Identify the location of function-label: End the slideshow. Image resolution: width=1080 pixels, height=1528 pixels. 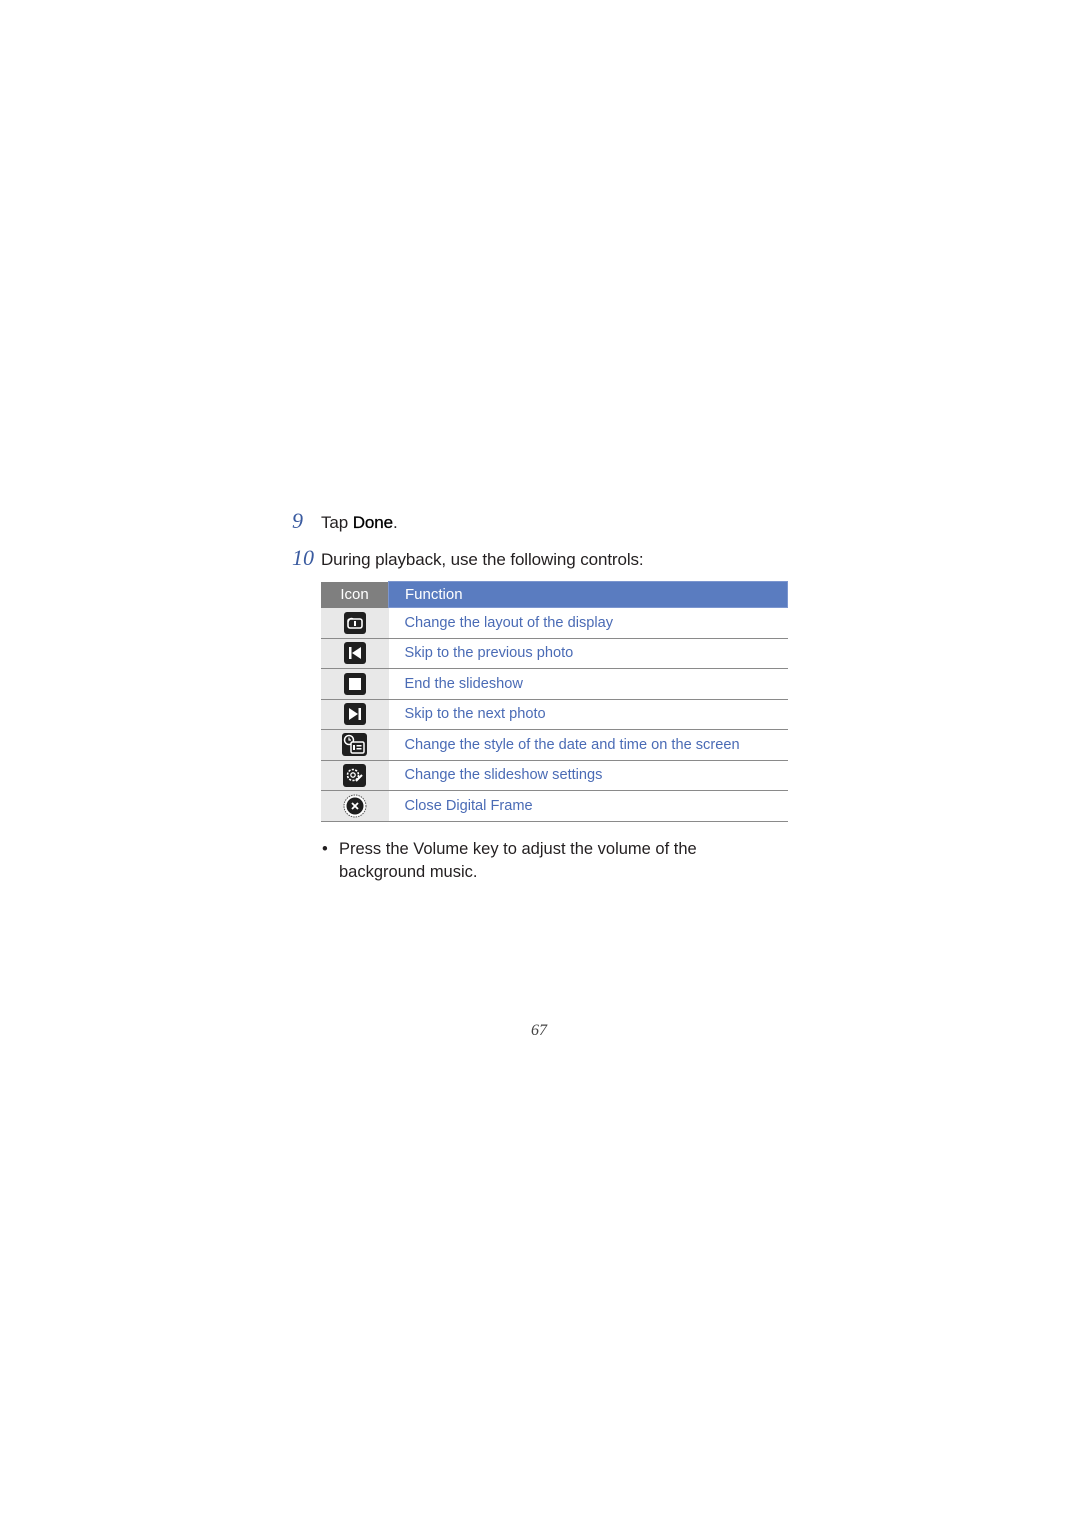
(588, 684).